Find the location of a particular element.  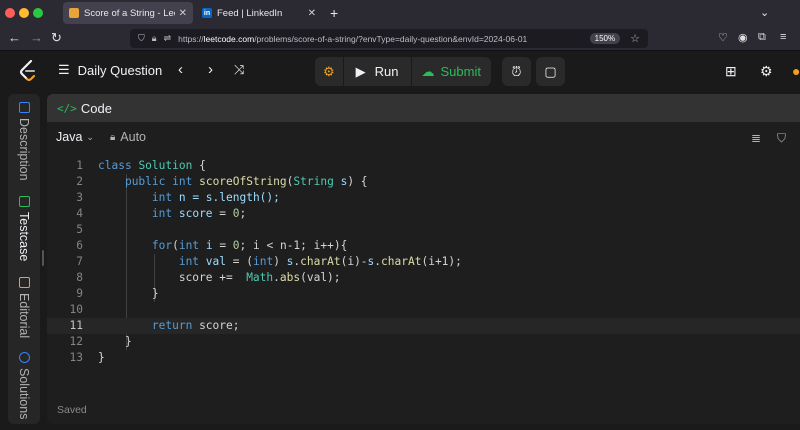

minimize-window-button is located at coordinates (24, 13).